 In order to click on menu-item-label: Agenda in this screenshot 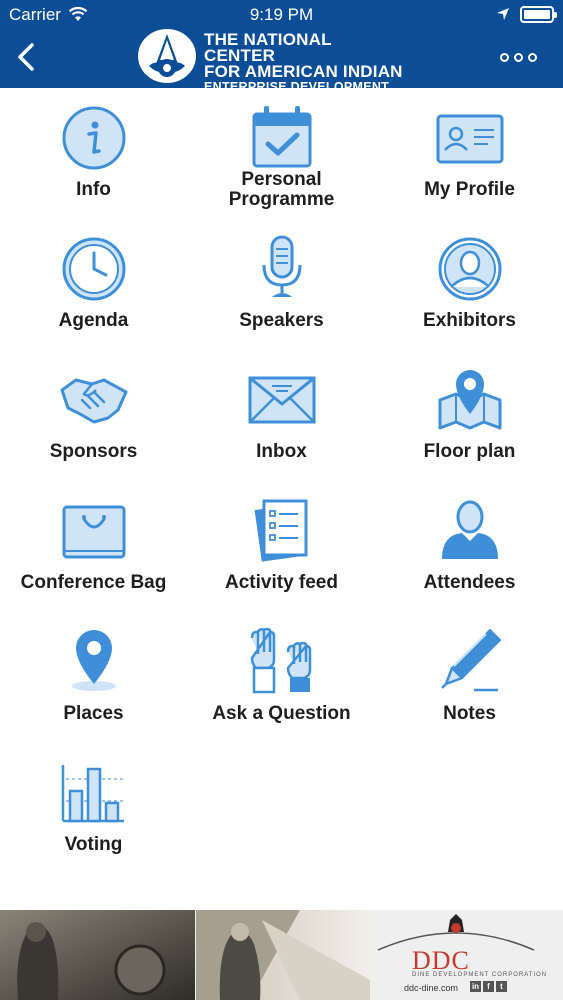, I will do `click(93, 320)`.